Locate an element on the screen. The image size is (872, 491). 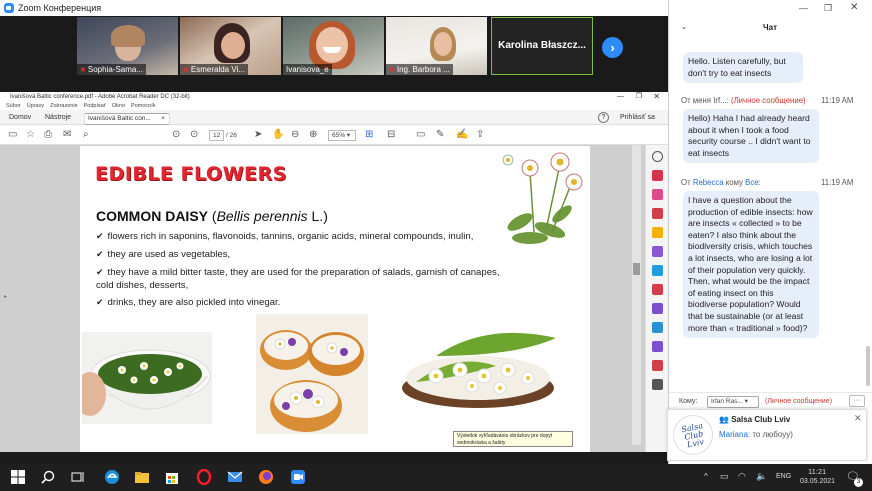
menu-view: Zobrazenie is located at coordinates (64, 106).